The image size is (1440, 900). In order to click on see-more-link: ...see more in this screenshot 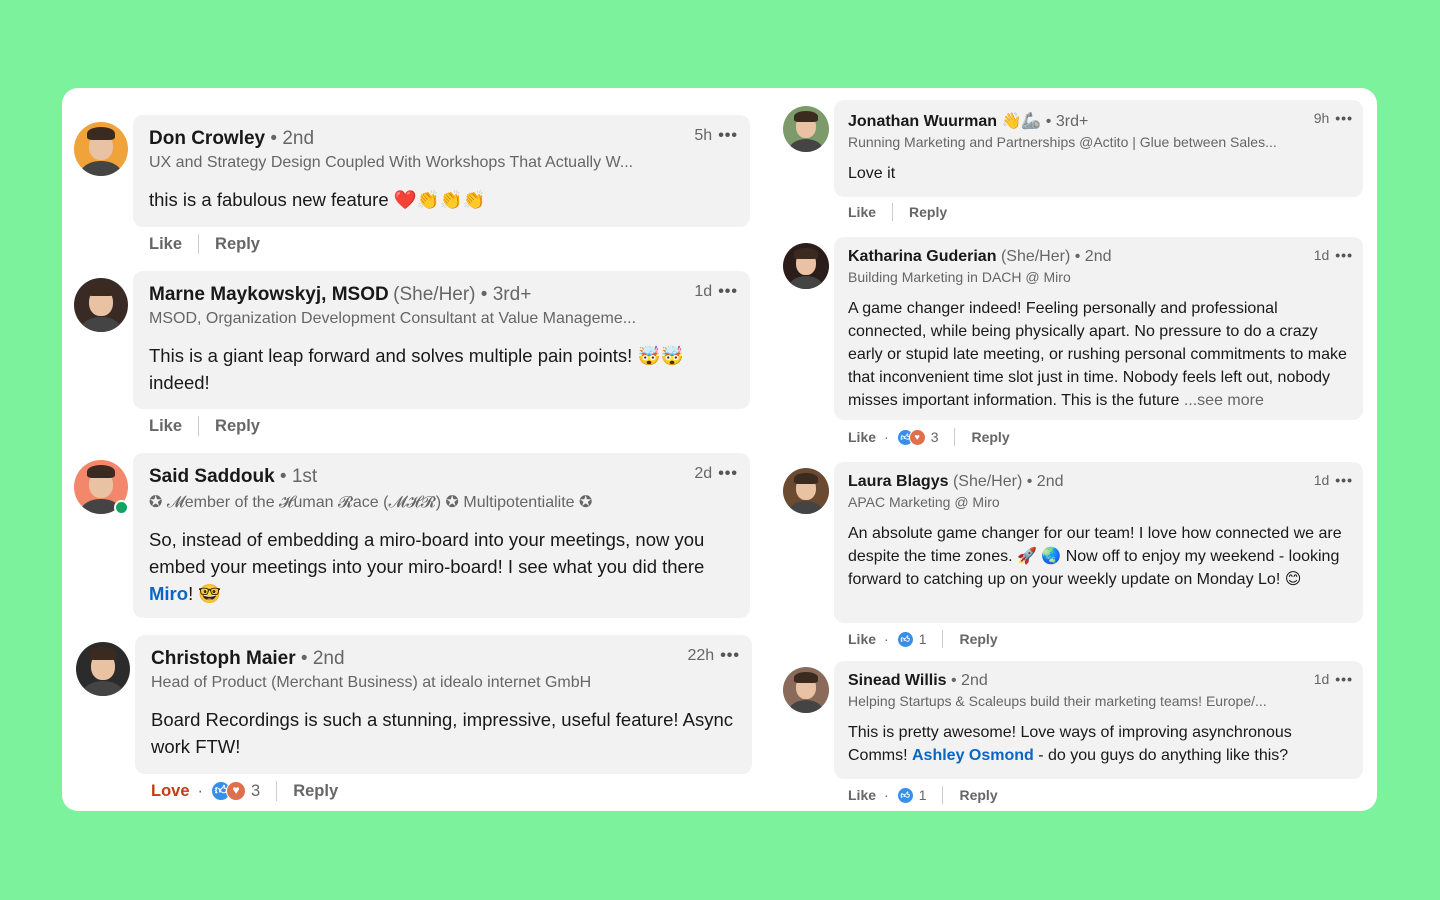, I will do `click(1224, 400)`.